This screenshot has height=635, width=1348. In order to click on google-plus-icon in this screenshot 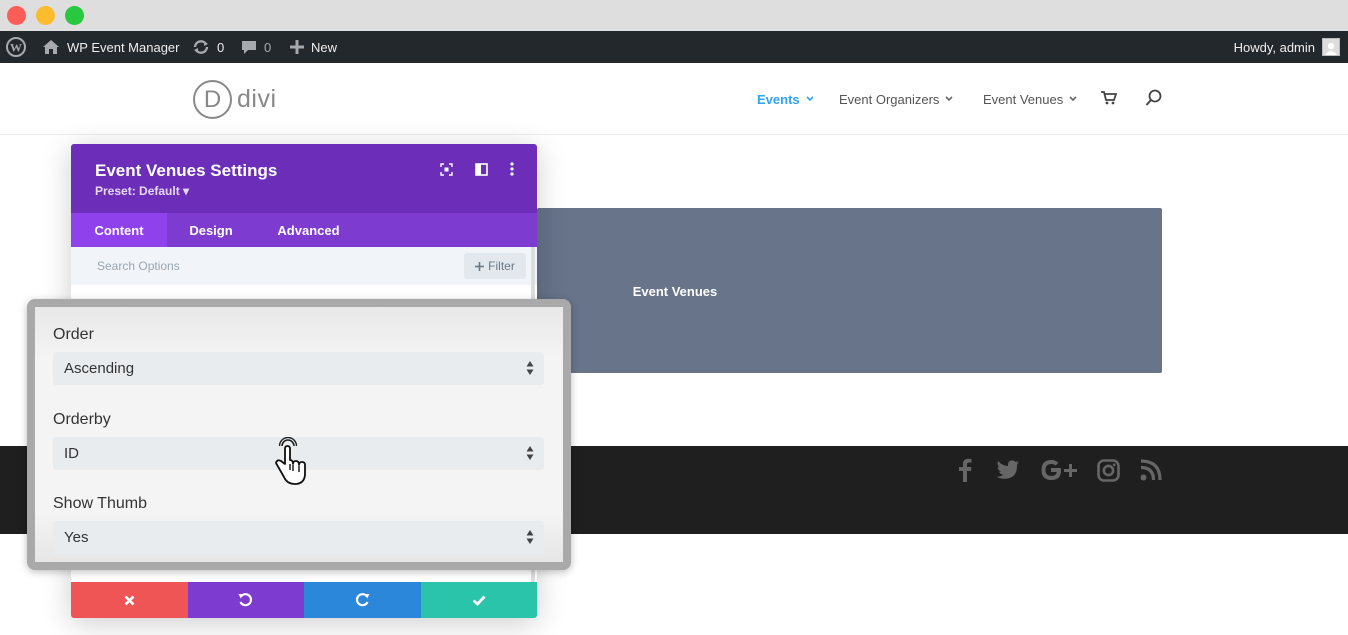, I will do `click(1059, 470)`.